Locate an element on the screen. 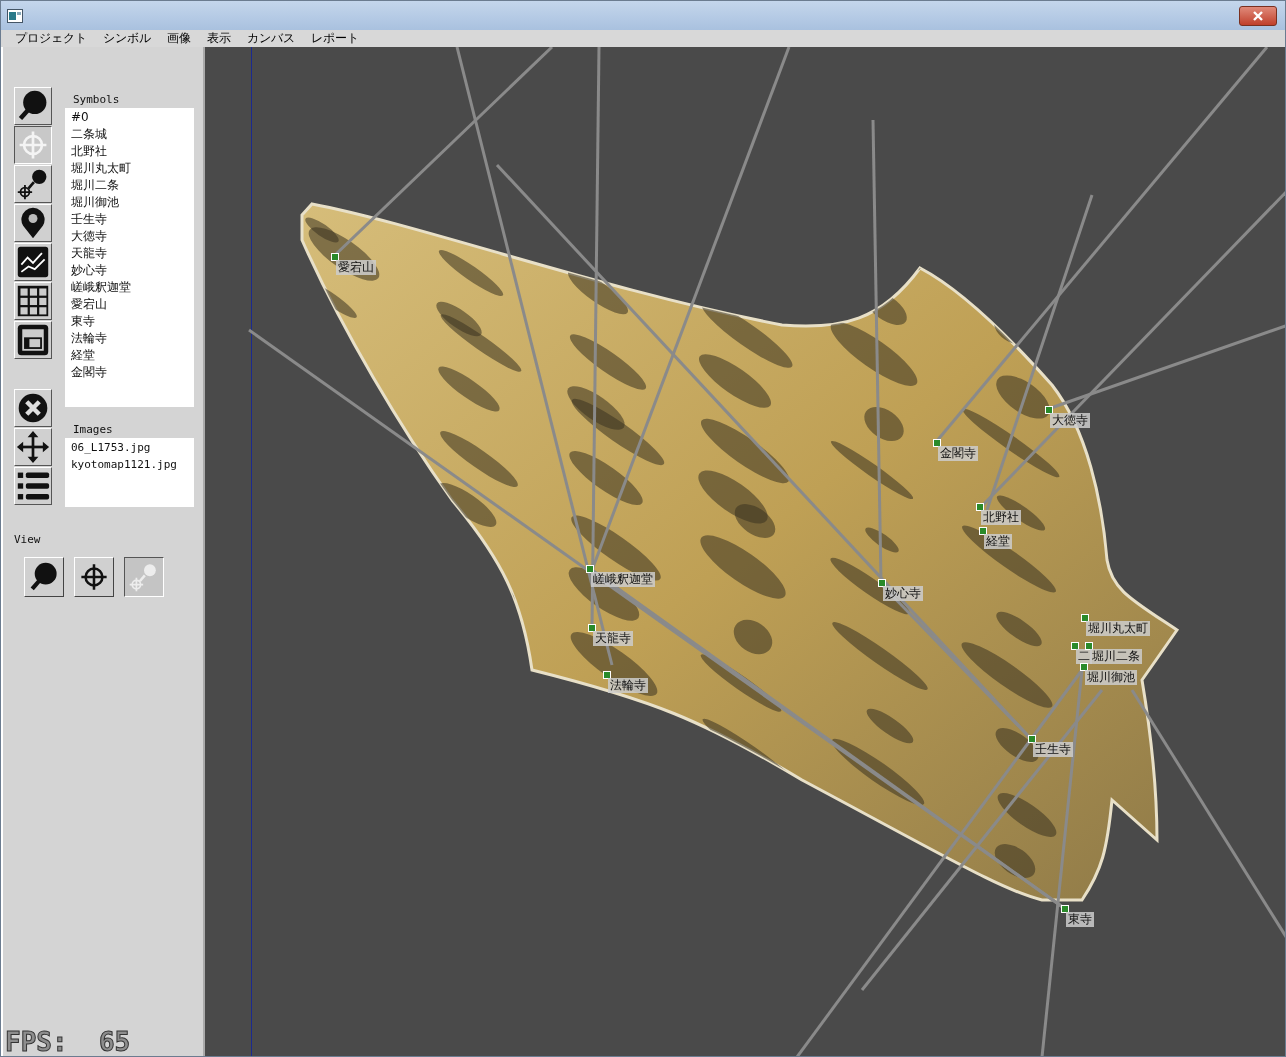 This screenshot has width=1286, height=1057. marker-label: 北野社 is located at coordinates (1001, 517).